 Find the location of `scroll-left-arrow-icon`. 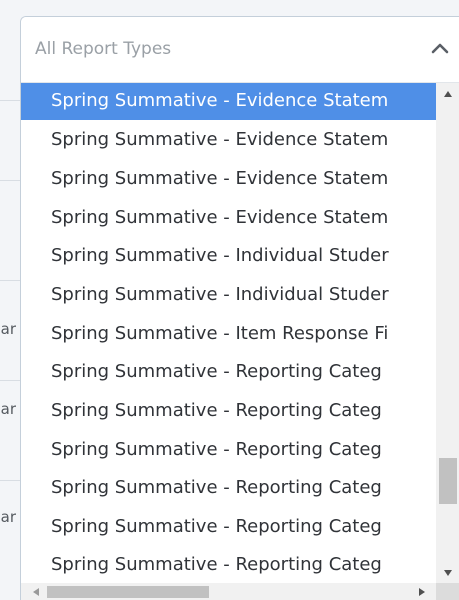

scroll-left-arrow-icon is located at coordinates (36, 592).